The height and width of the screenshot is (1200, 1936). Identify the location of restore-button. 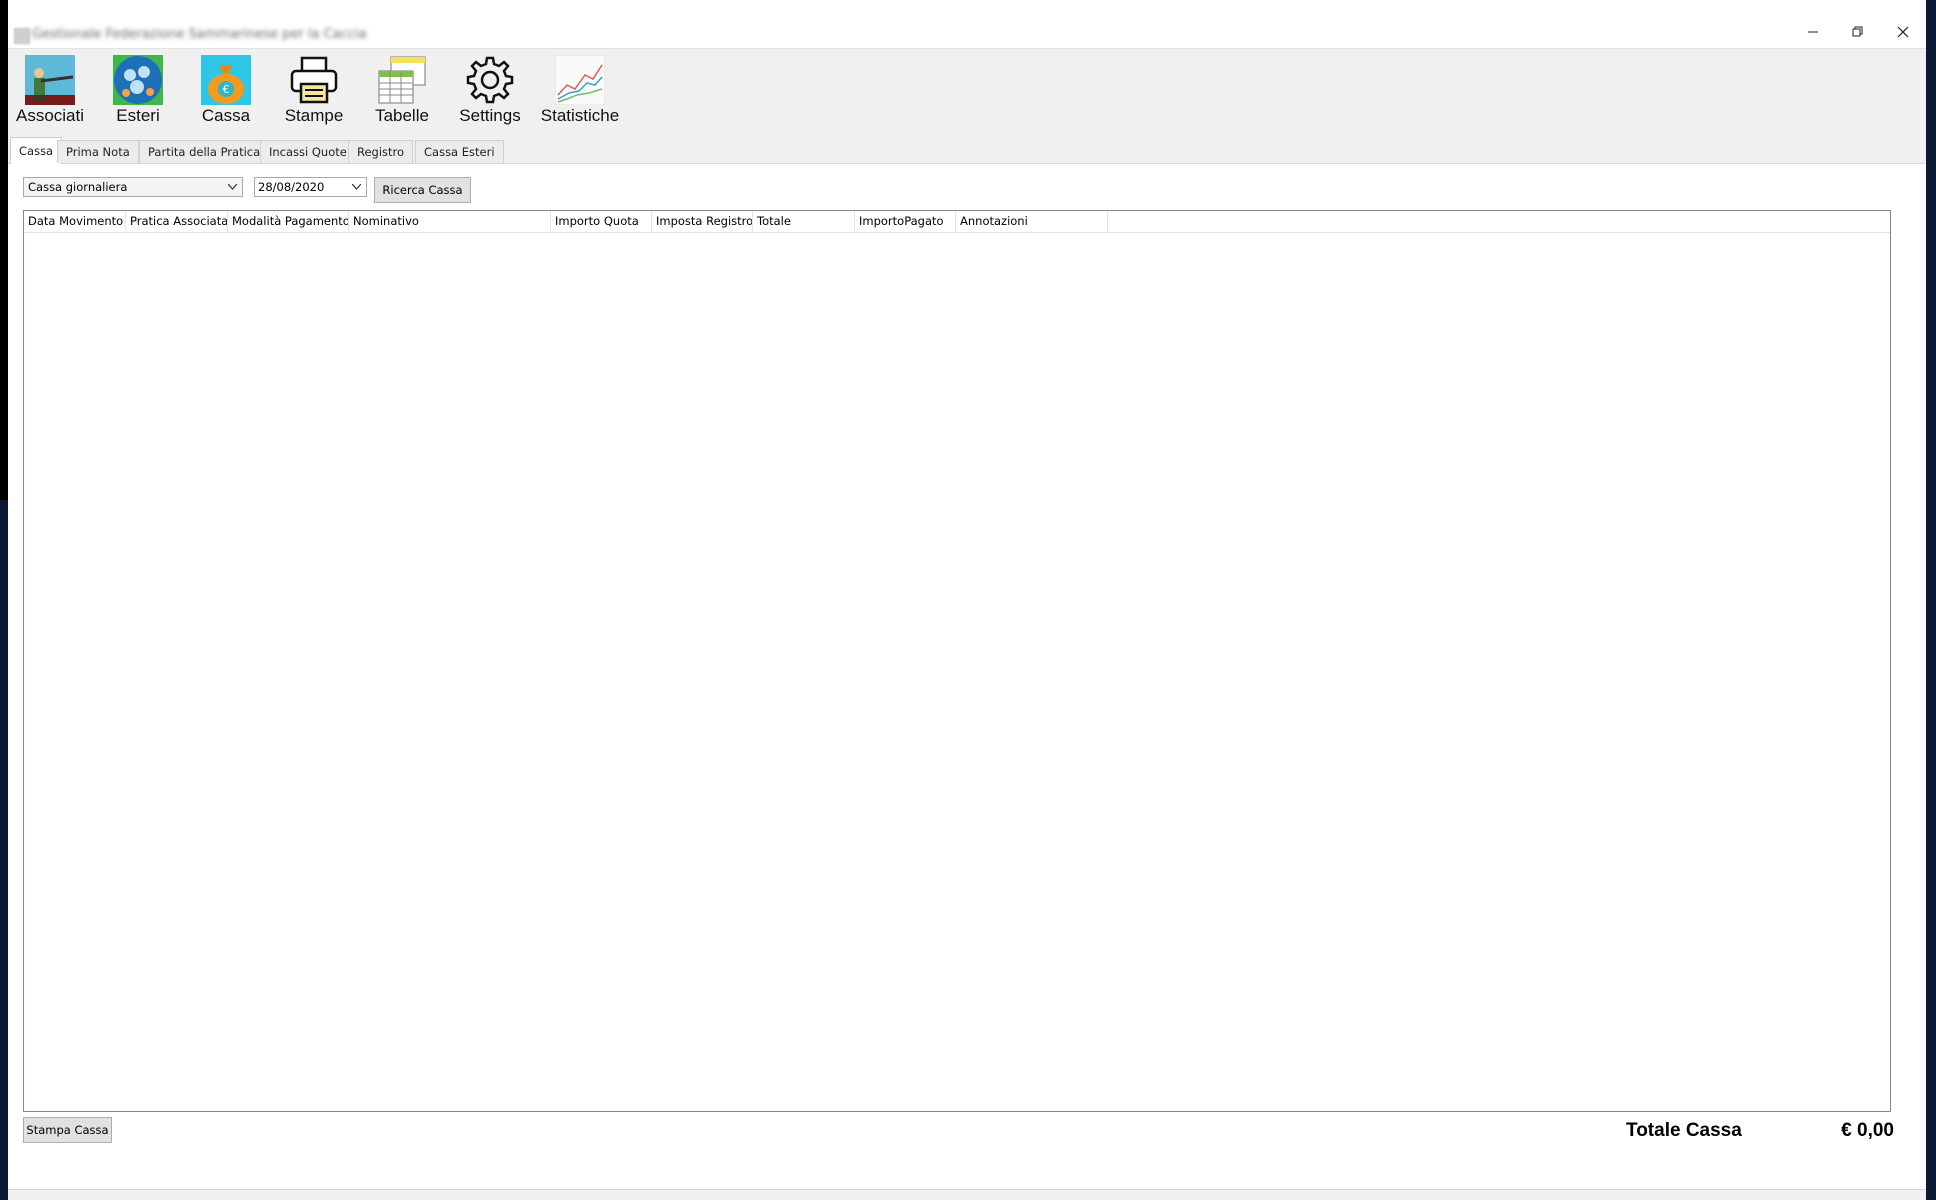
(1858, 32).